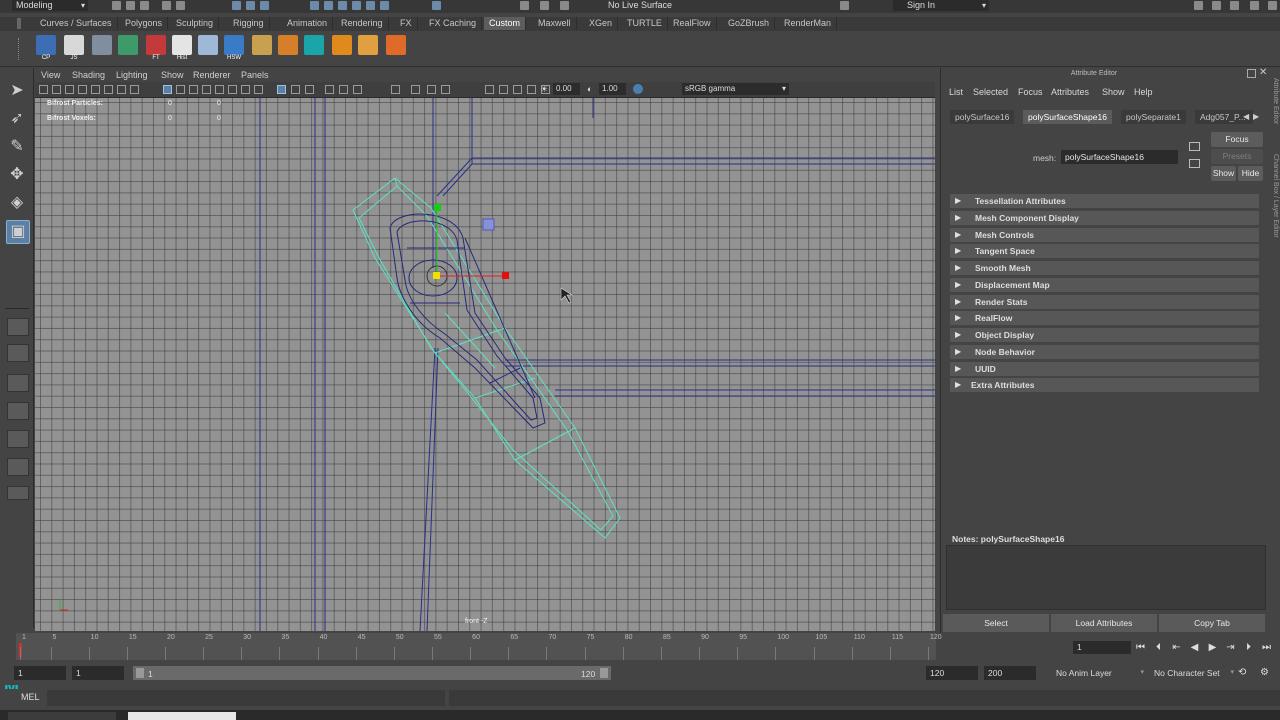 This screenshot has height=720, width=1280. Describe the element at coordinates (144, 5) in the screenshot. I see `save-scene-icon` at that location.